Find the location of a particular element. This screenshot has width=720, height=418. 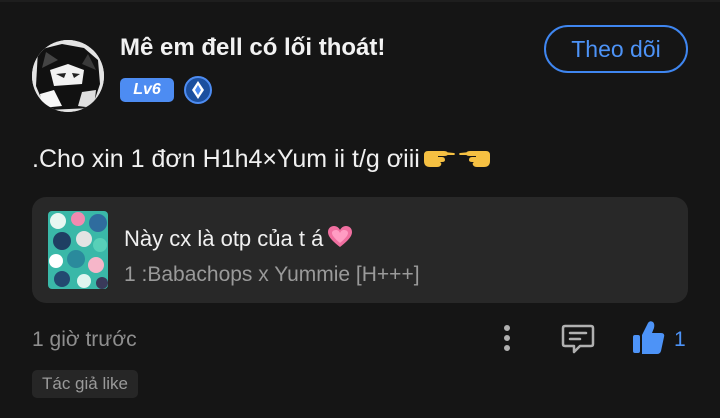

pointing-right-hand-emoji is located at coordinates (439, 160).